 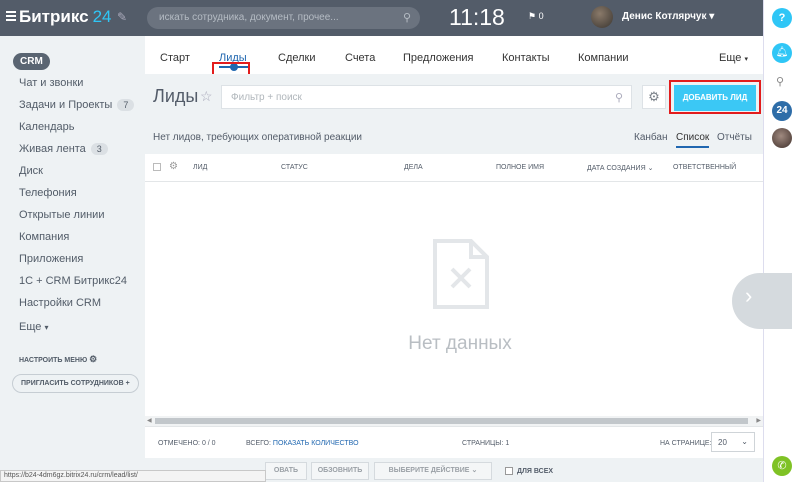 I want to click on settings-button: ⚙, so click(x=654, y=97).